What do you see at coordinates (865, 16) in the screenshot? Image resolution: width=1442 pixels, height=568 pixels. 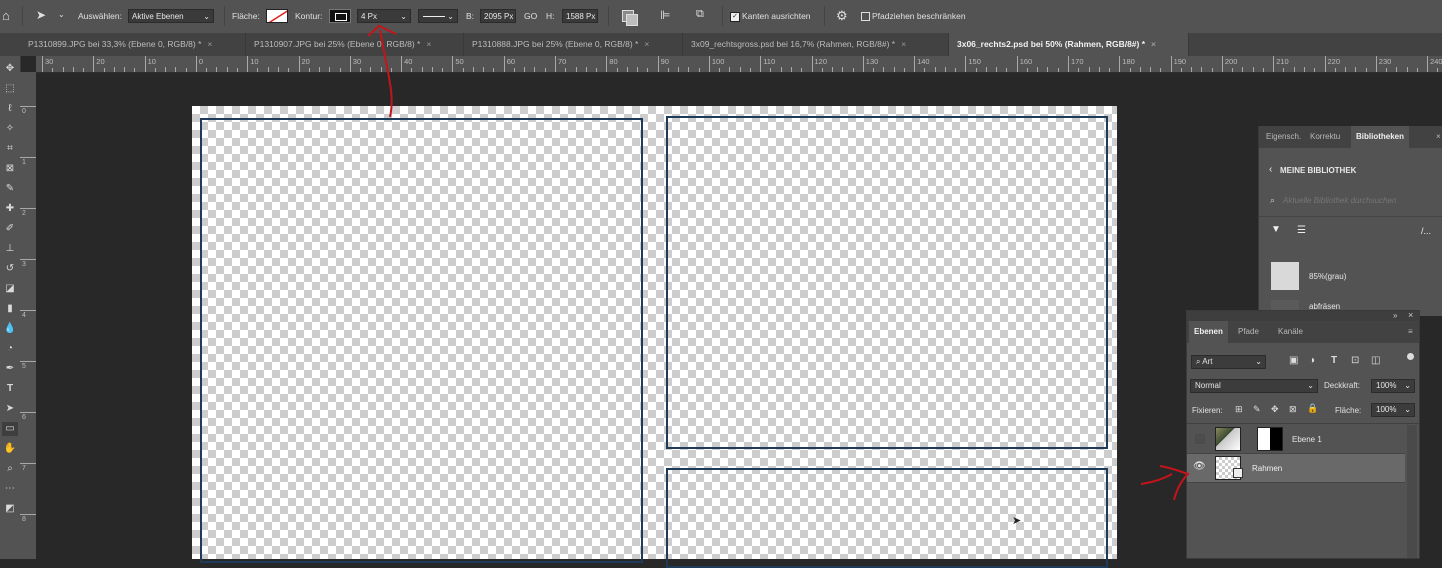 I see `constrain-paths-checkbox` at bounding box center [865, 16].